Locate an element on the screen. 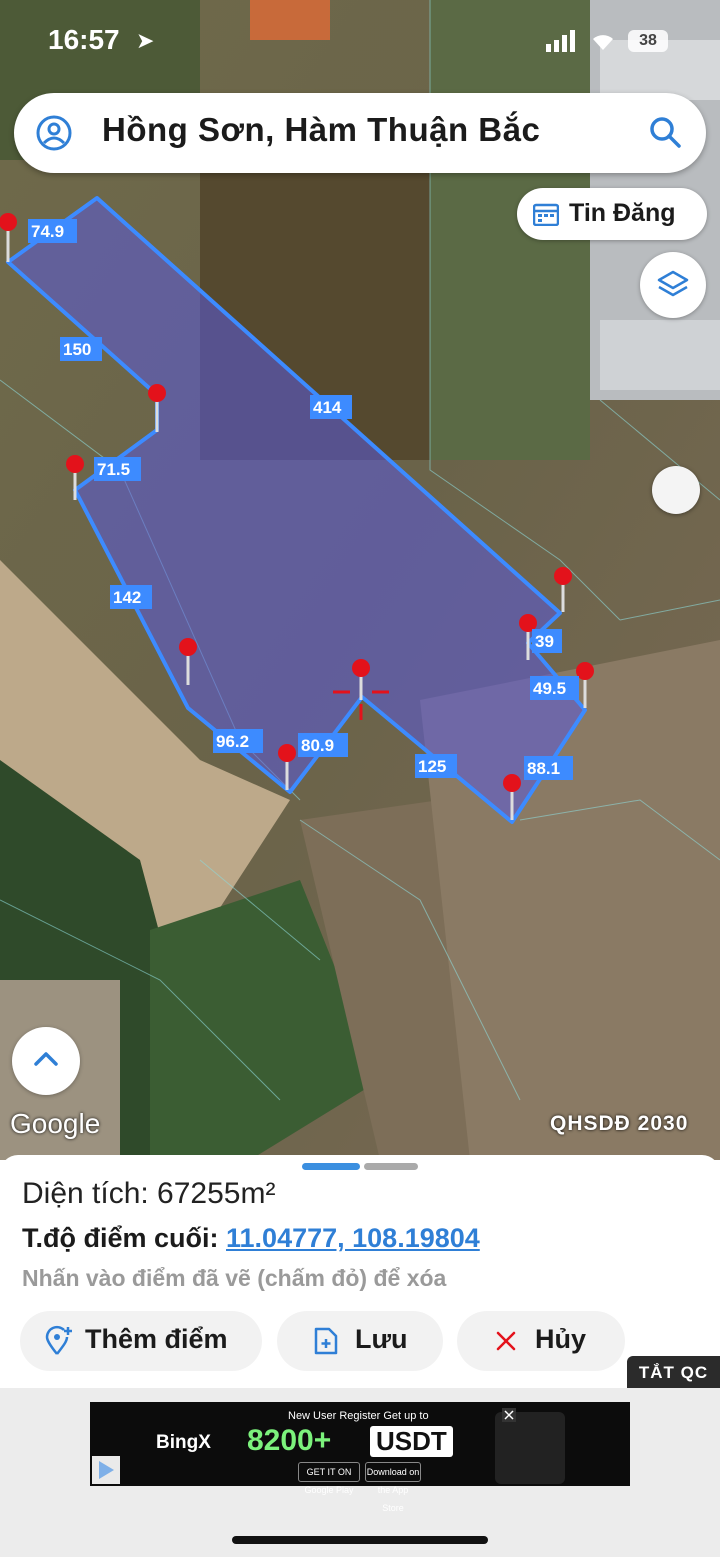  search-icon is located at coordinates (665, 132).